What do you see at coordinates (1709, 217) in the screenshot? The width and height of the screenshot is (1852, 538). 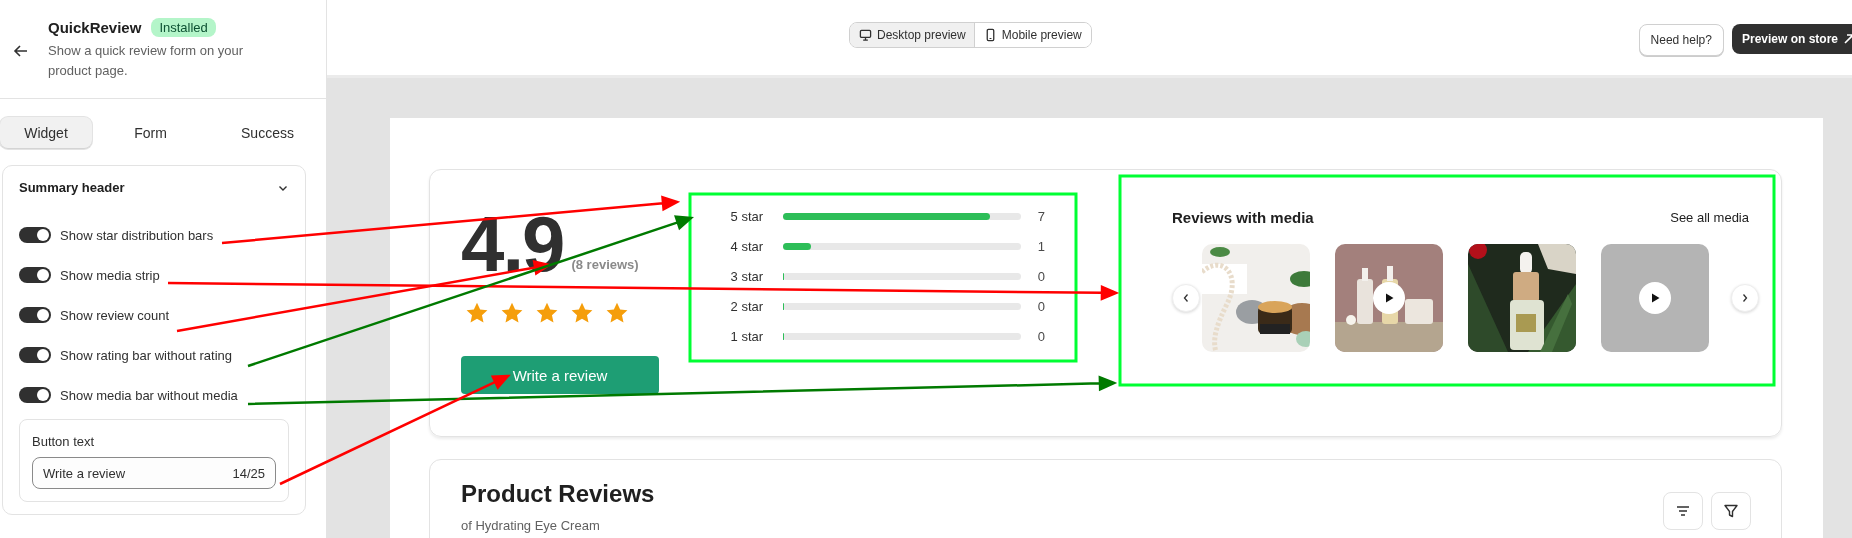 I see `see-all-link: See all media` at bounding box center [1709, 217].